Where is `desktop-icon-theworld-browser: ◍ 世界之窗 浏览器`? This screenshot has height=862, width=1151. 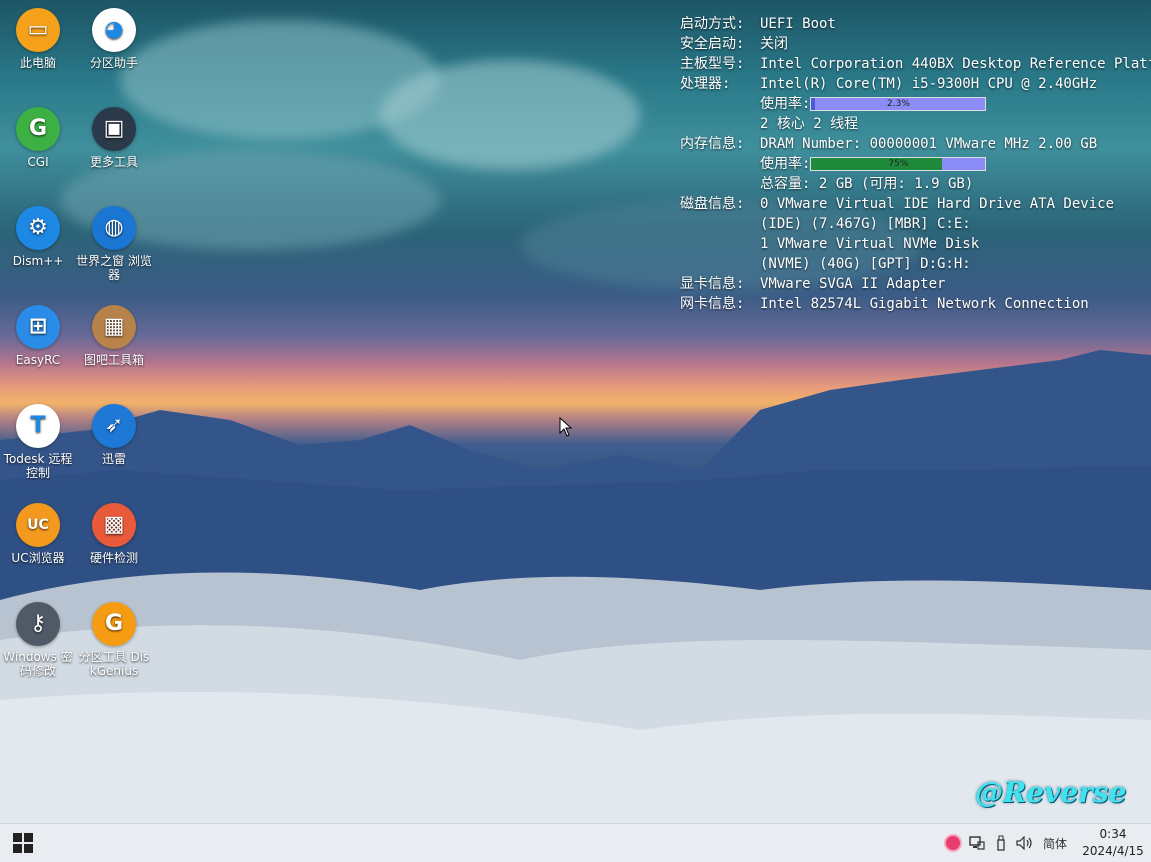 desktop-icon-theworld-browser: ◍ 世界之窗 浏览器 is located at coordinates (114, 244).